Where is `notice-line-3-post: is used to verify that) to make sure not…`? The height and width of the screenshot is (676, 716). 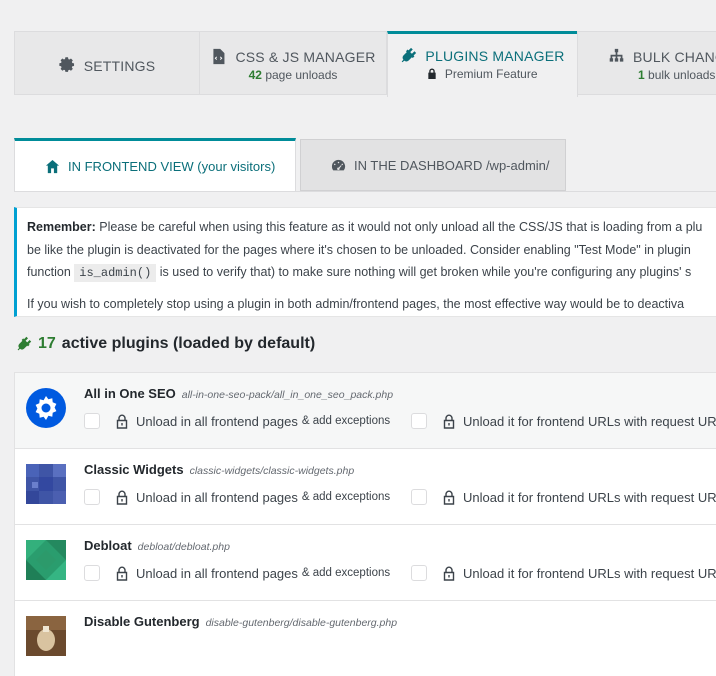
notice-line-3-post: is used to verify that) to make sure not… is located at coordinates (424, 272).